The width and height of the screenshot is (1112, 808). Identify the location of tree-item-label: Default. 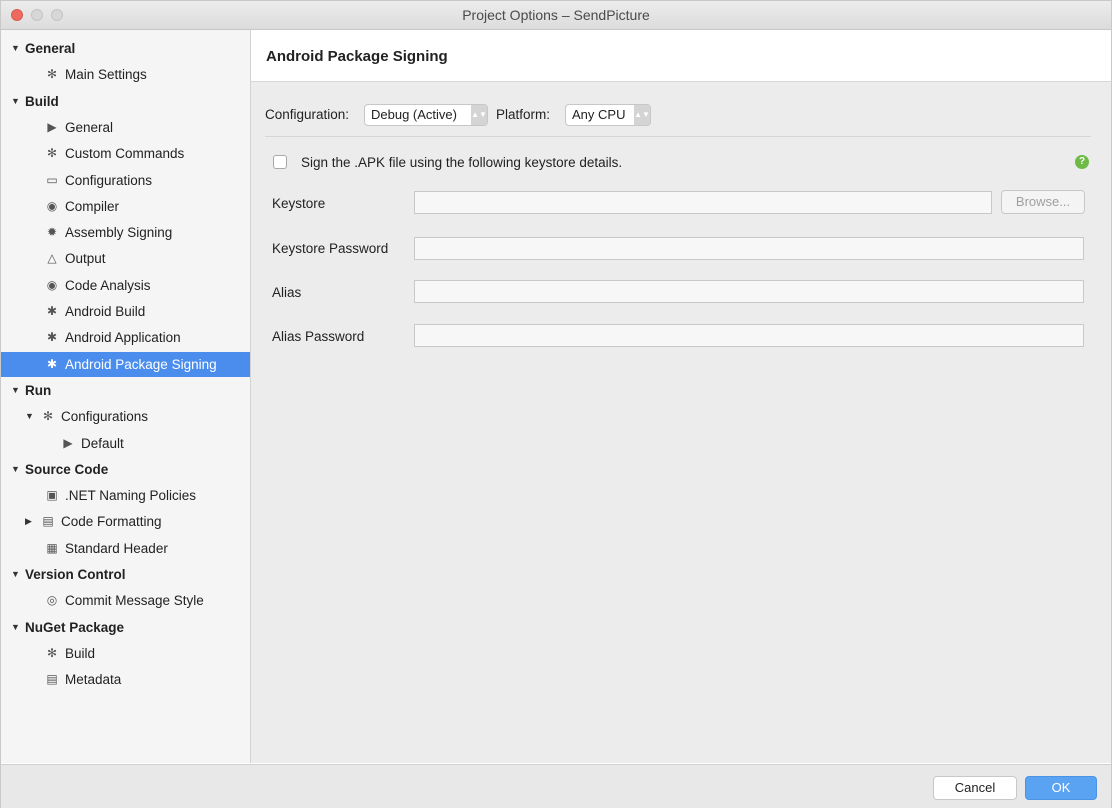
(102, 443).